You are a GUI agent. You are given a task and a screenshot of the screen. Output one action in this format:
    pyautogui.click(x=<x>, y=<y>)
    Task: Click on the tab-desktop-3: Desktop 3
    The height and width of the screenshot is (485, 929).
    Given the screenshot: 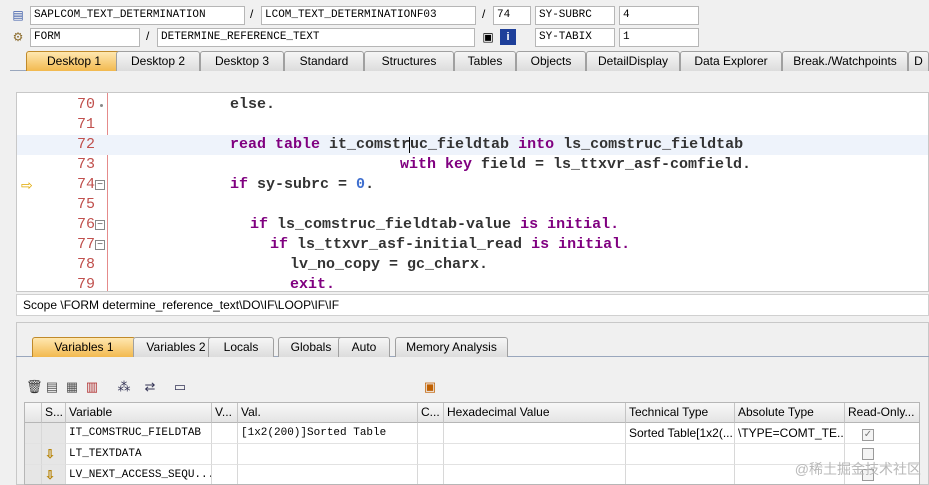 What is the action you would take?
    pyautogui.click(x=242, y=61)
    